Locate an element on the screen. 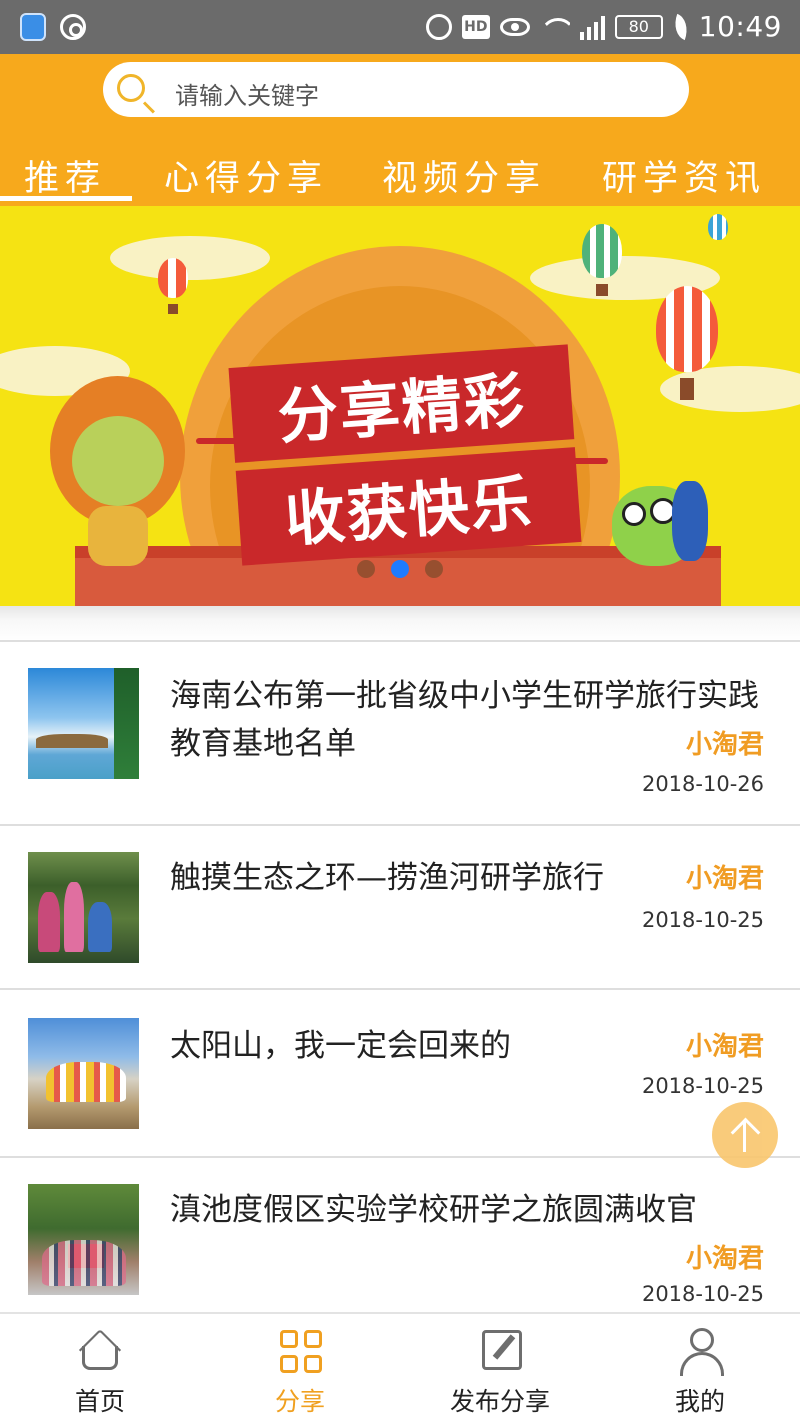 The height and width of the screenshot is (1422, 800). scorpion-mascot is located at coordinates (690, 521).